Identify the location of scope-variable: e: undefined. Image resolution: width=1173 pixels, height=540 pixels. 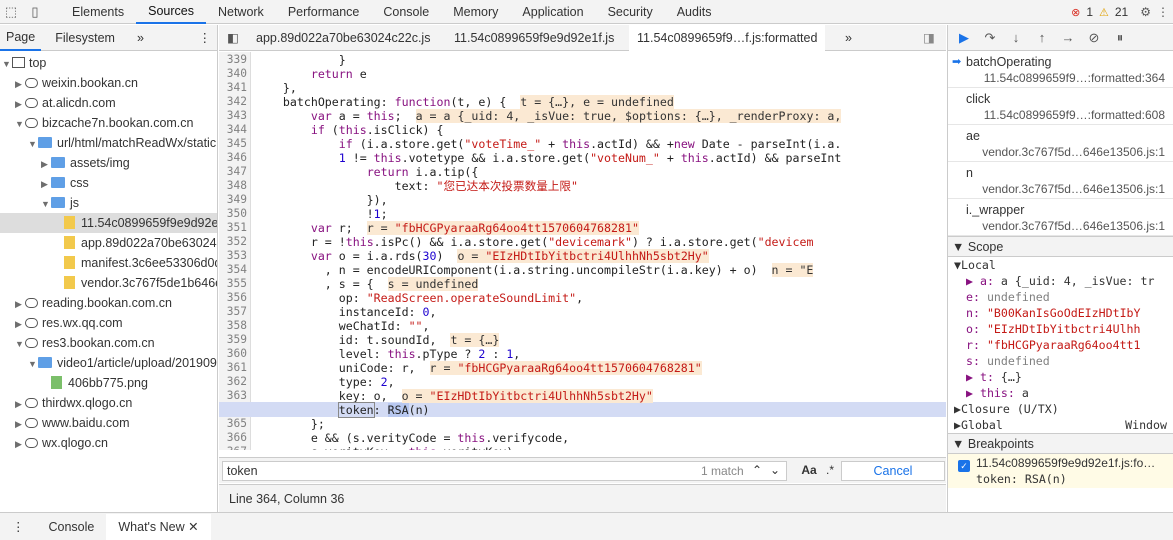
(1066, 297).